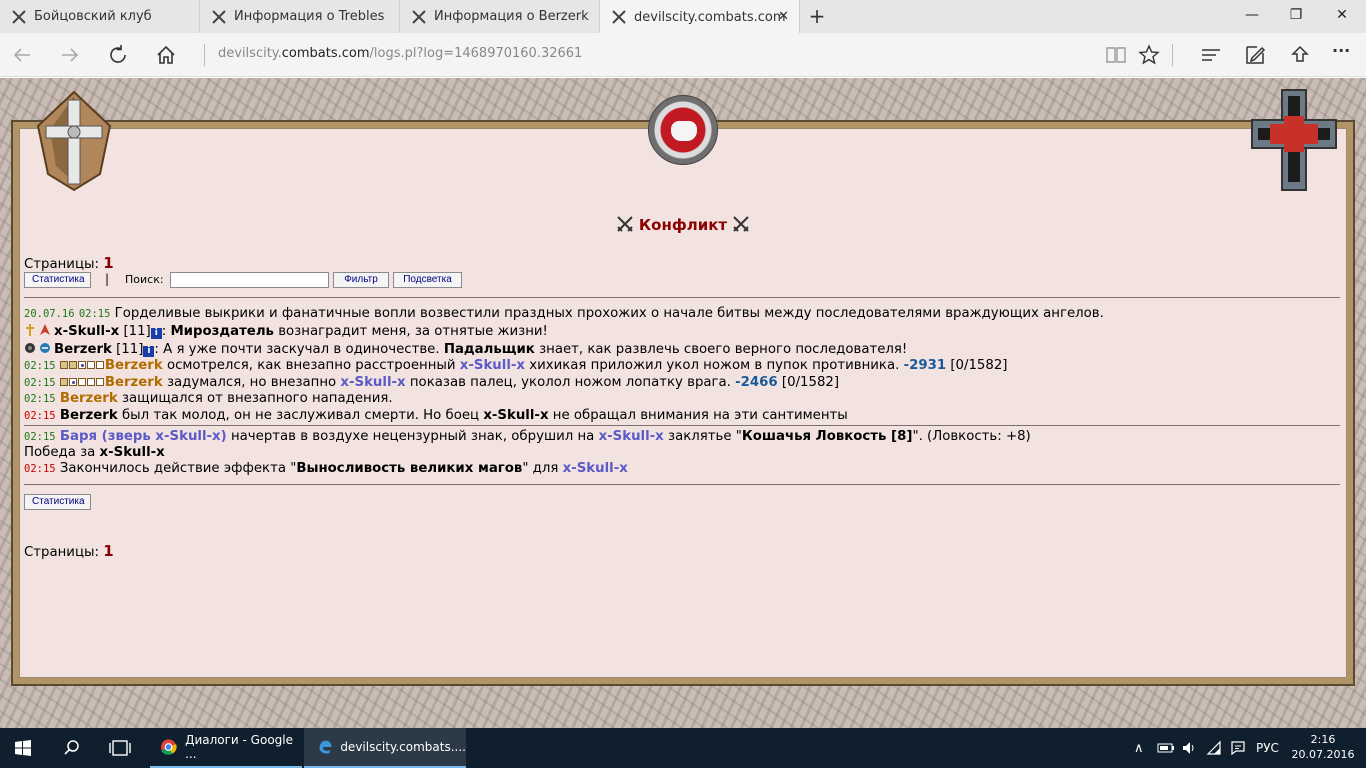 The image size is (1366, 768). What do you see at coordinates (1139, 748) in the screenshot?
I see `tray-expand-icon: ∧` at bounding box center [1139, 748].